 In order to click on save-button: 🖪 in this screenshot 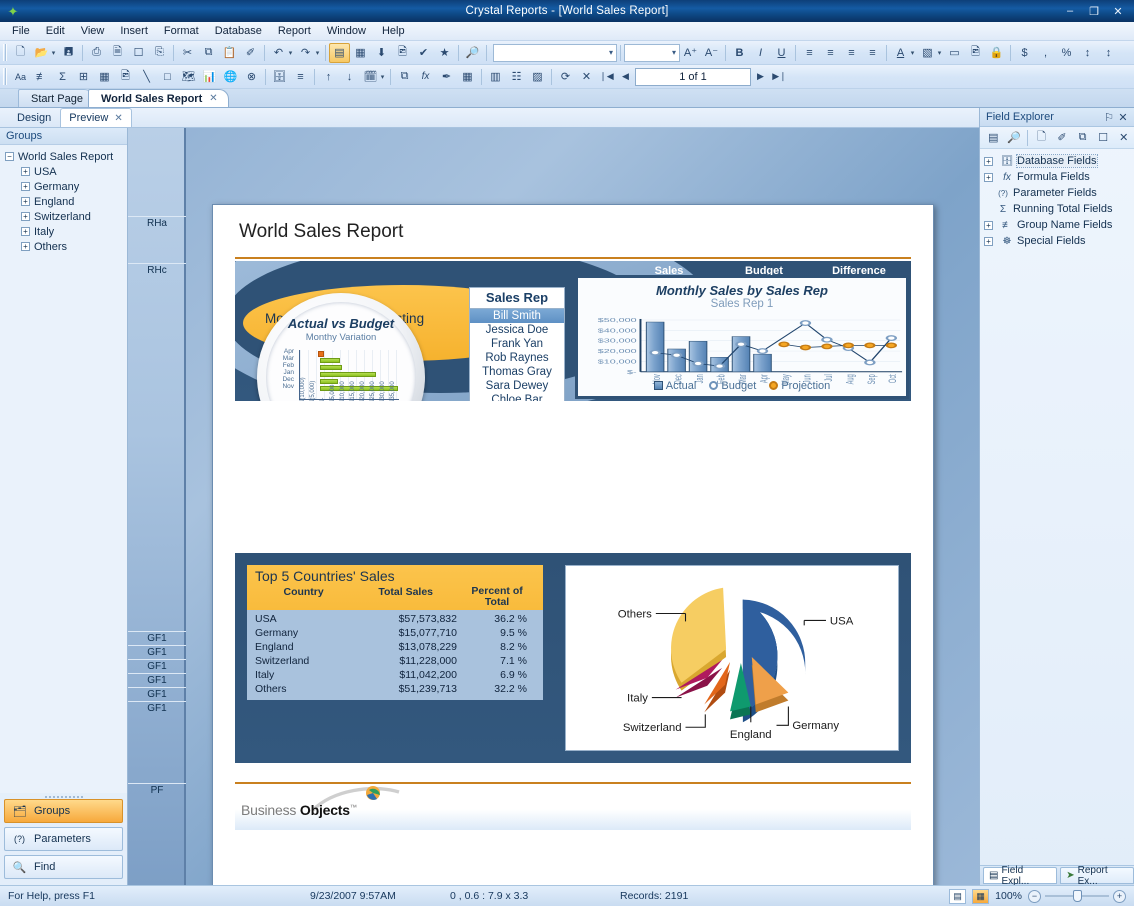, I will do `click(68, 53)`.